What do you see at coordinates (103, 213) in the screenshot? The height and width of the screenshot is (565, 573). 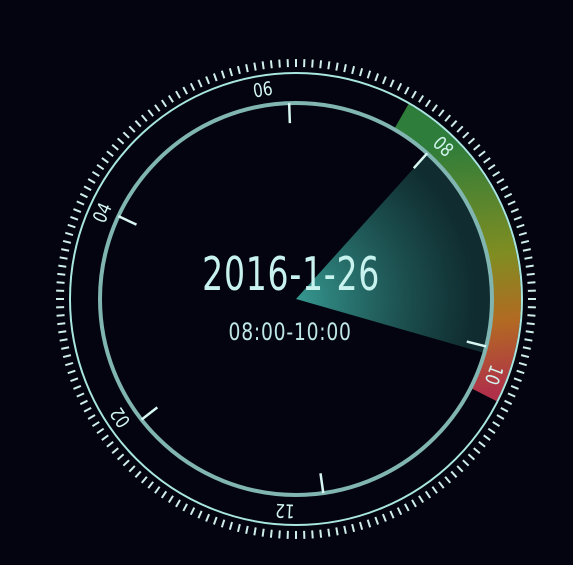 I see `hour-label-04: 04` at bounding box center [103, 213].